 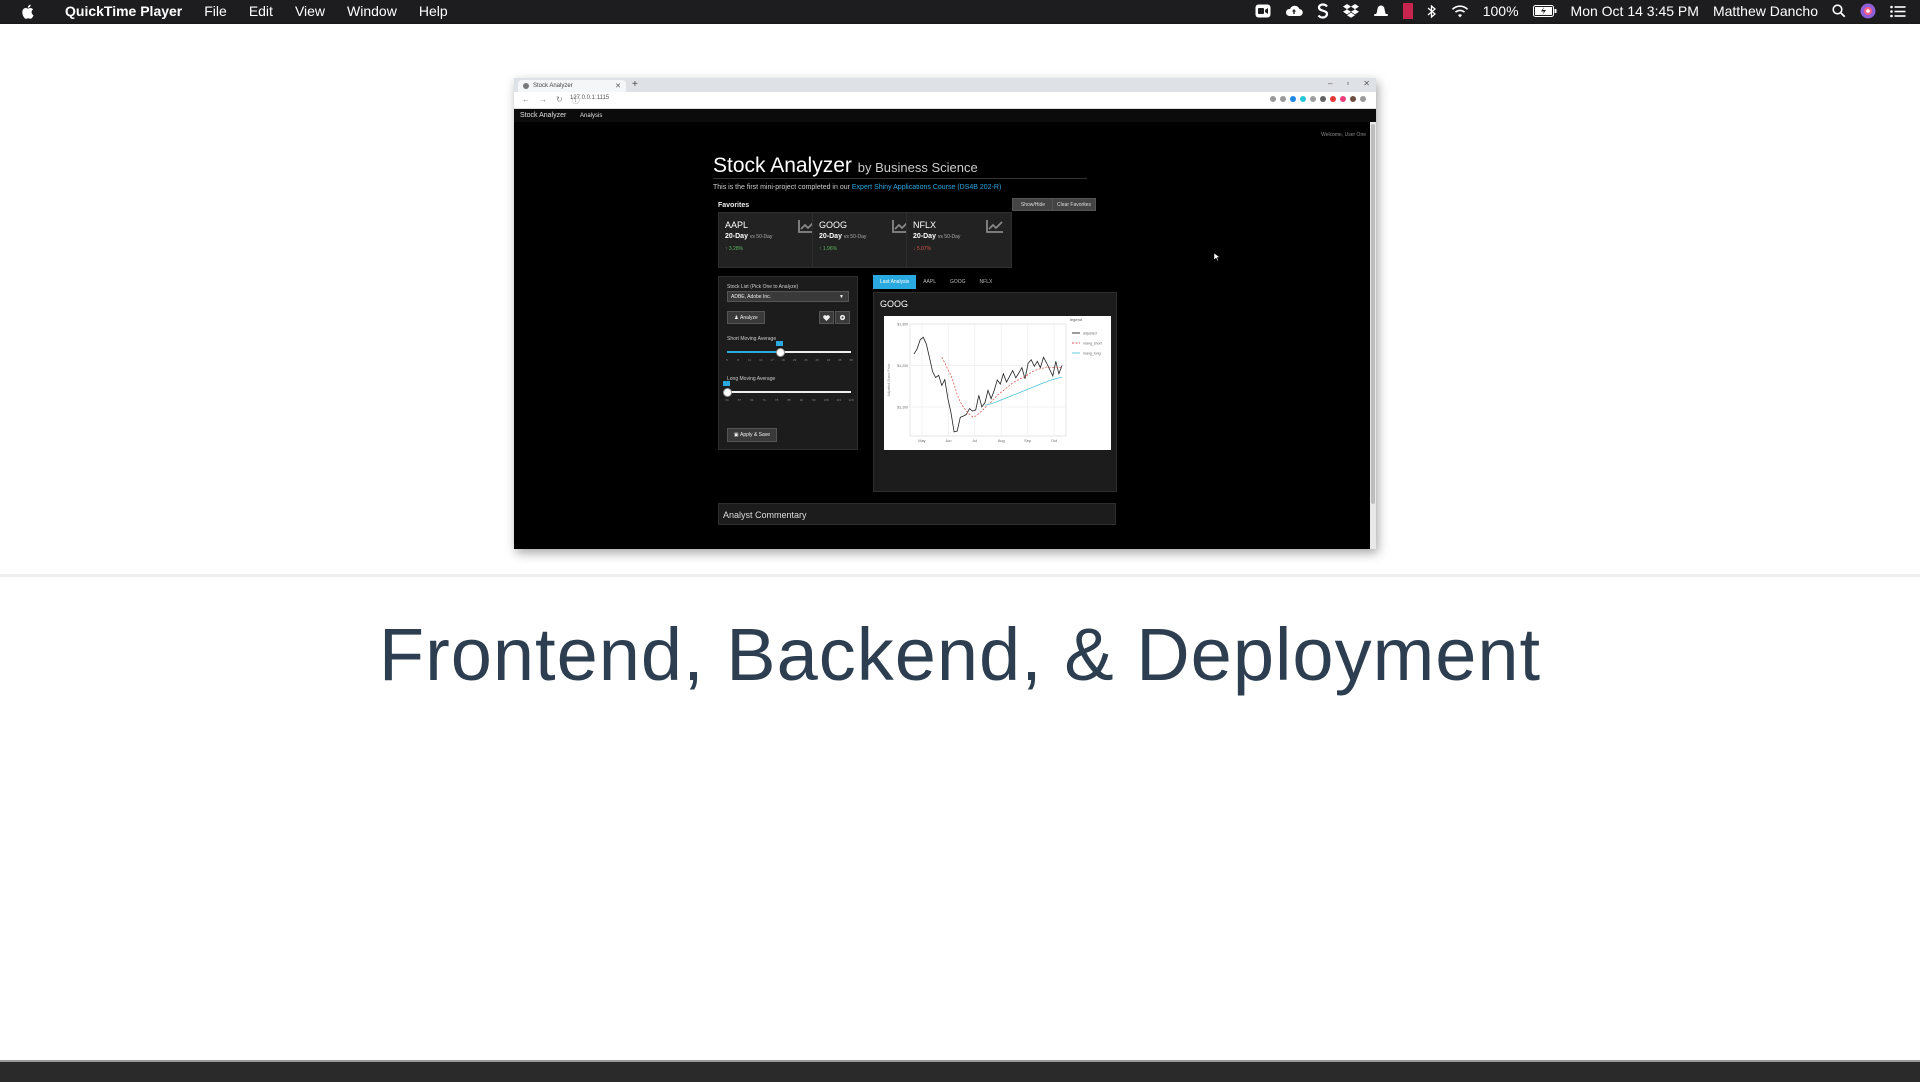 What do you see at coordinates (1544, 11) in the screenshot?
I see `battery-icon` at bounding box center [1544, 11].